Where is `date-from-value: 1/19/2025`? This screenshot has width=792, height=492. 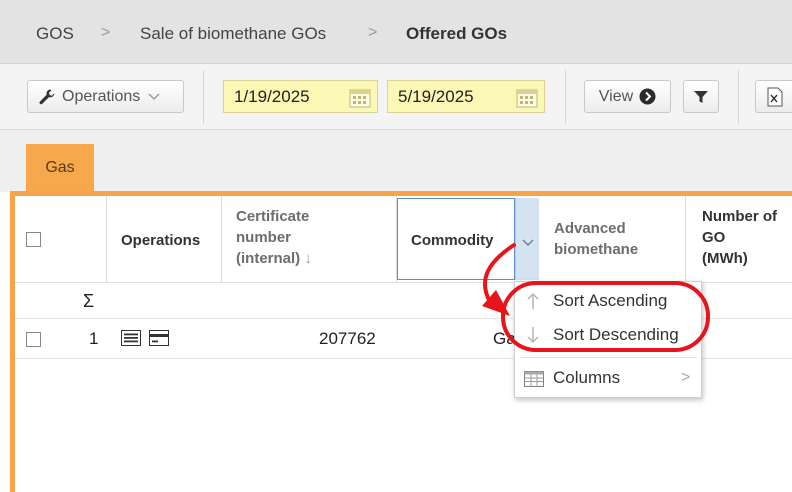
date-from-value: 1/19/2025 is located at coordinates (272, 96).